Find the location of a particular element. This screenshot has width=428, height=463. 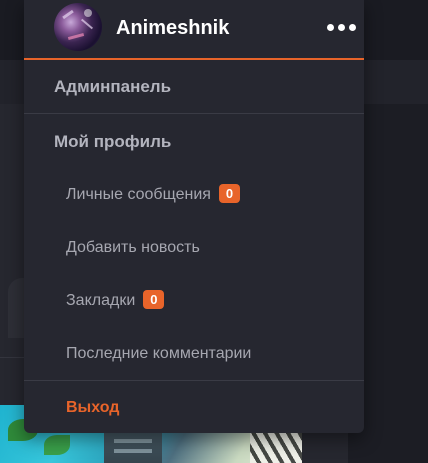

logout-link: Выход is located at coordinates (92, 408).